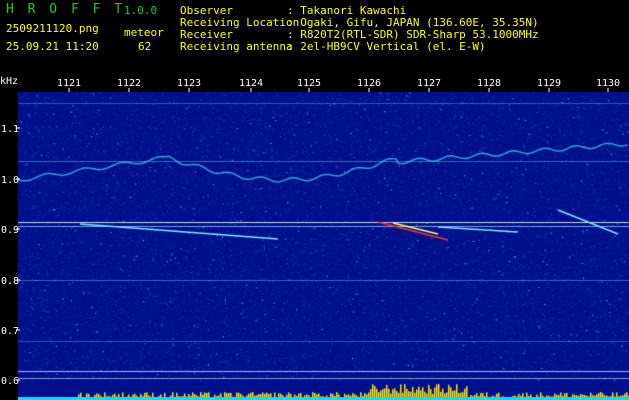 This screenshot has width=629, height=400. What do you see at coordinates (386, 46) in the screenshot?
I see `antenna-value: : 2el-HB9CV Vertical (el. E-W)` at bounding box center [386, 46].